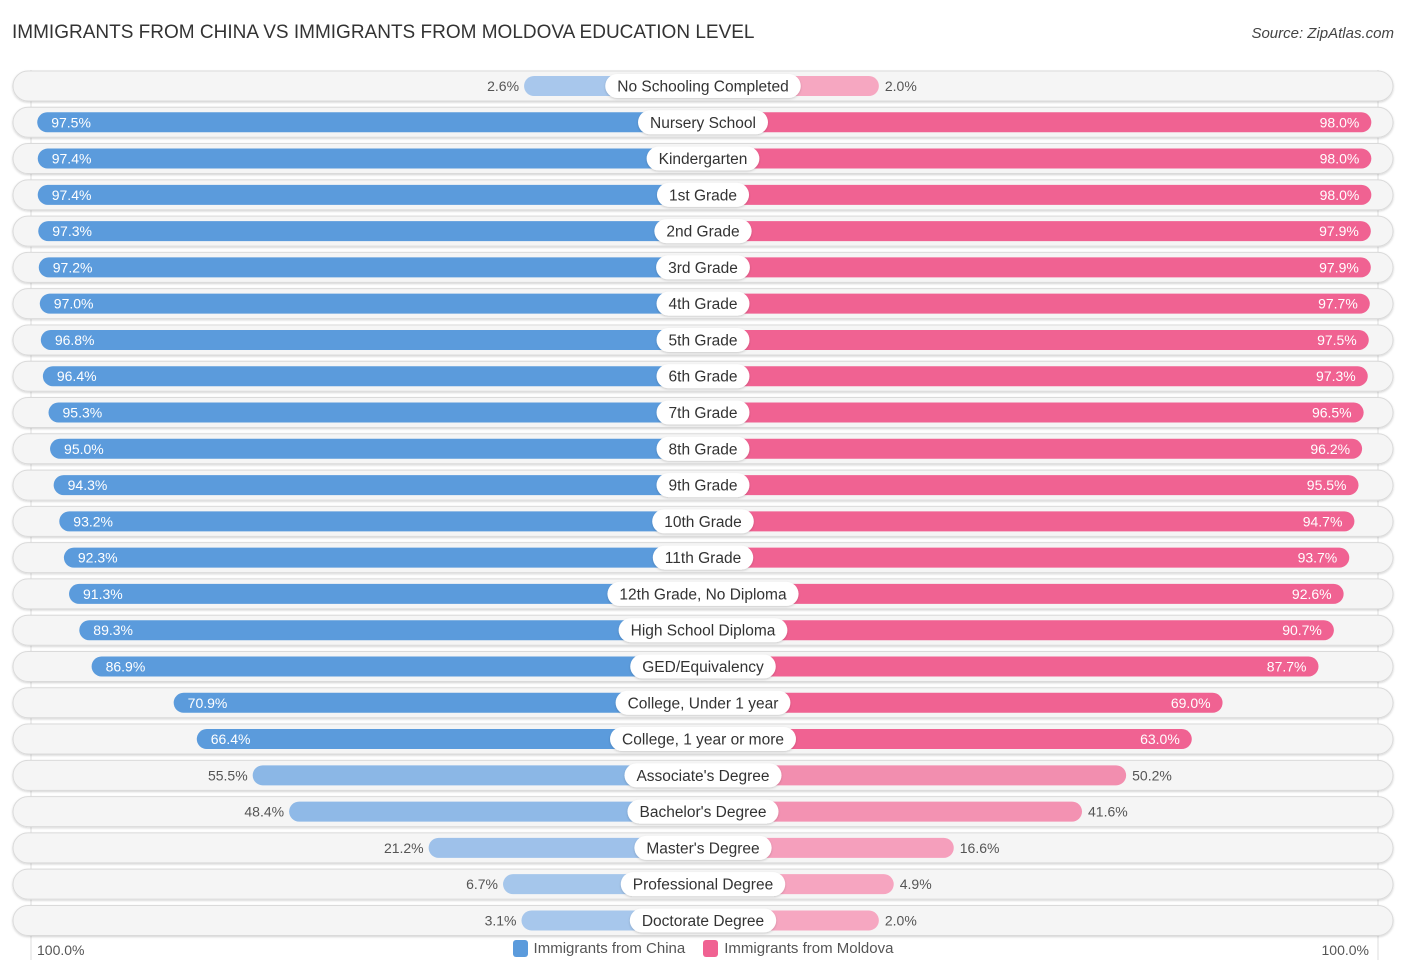 Image resolution: width=1406 pixels, height=975 pixels. Describe the element at coordinates (1287, 666) in the screenshot. I see `value-label-moldova: 87.7%` at that location.